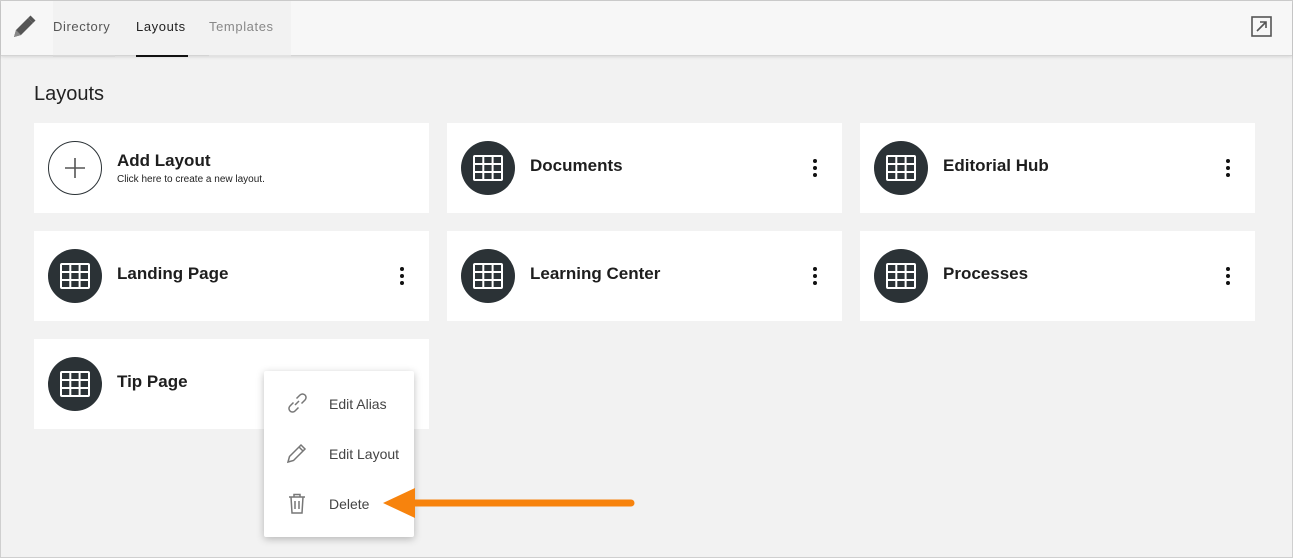 This screenshot has height=558, width=1293. I want to click on add-icon, so click(75, 168).